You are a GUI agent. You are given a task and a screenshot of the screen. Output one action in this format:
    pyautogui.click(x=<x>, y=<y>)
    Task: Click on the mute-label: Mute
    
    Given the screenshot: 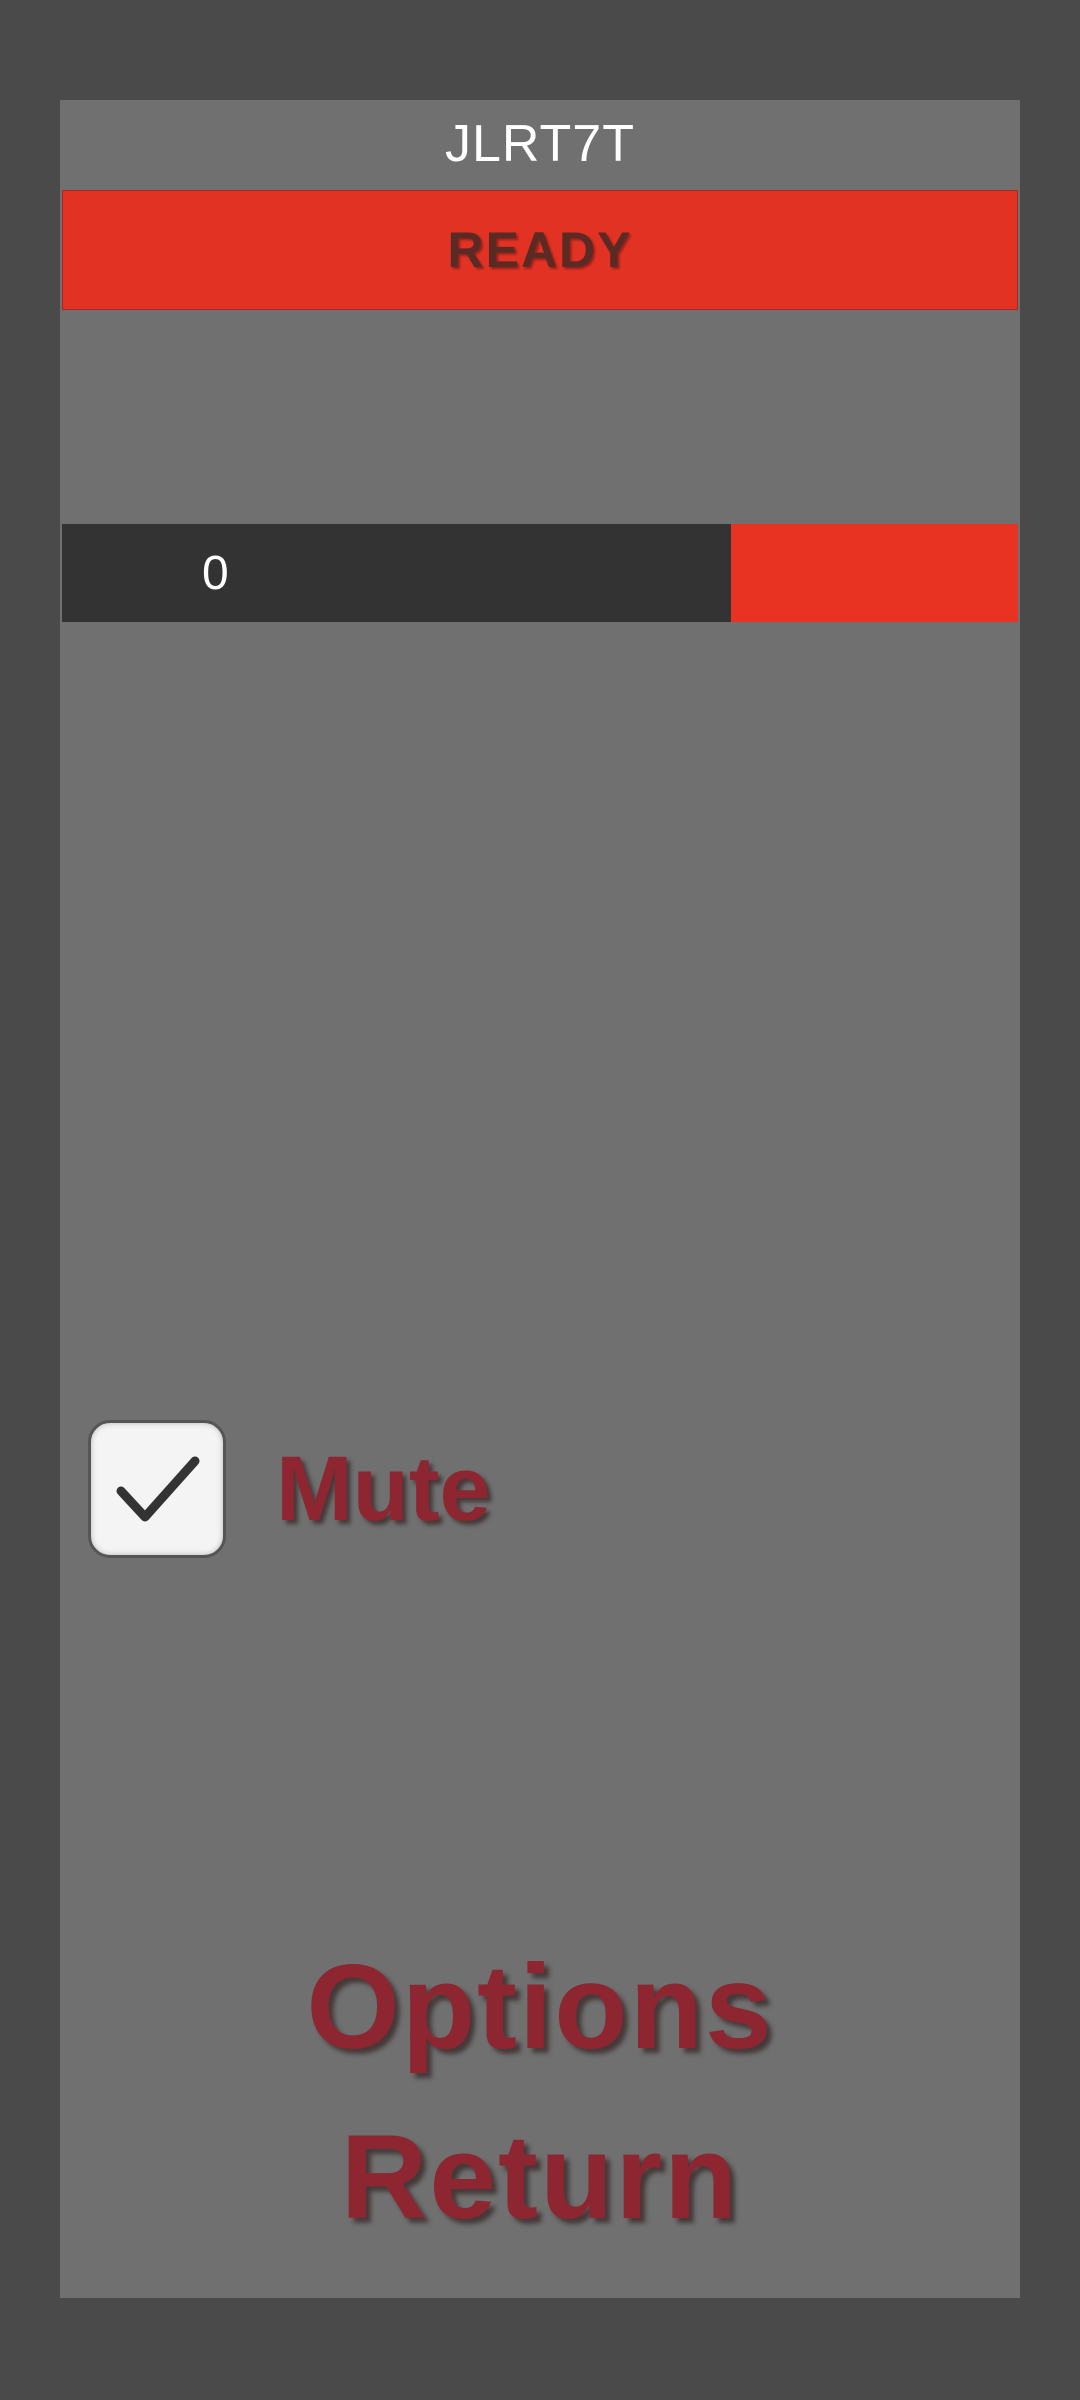 What is the action you would take?
    pyautogui.click(x=383, y=1488)
    